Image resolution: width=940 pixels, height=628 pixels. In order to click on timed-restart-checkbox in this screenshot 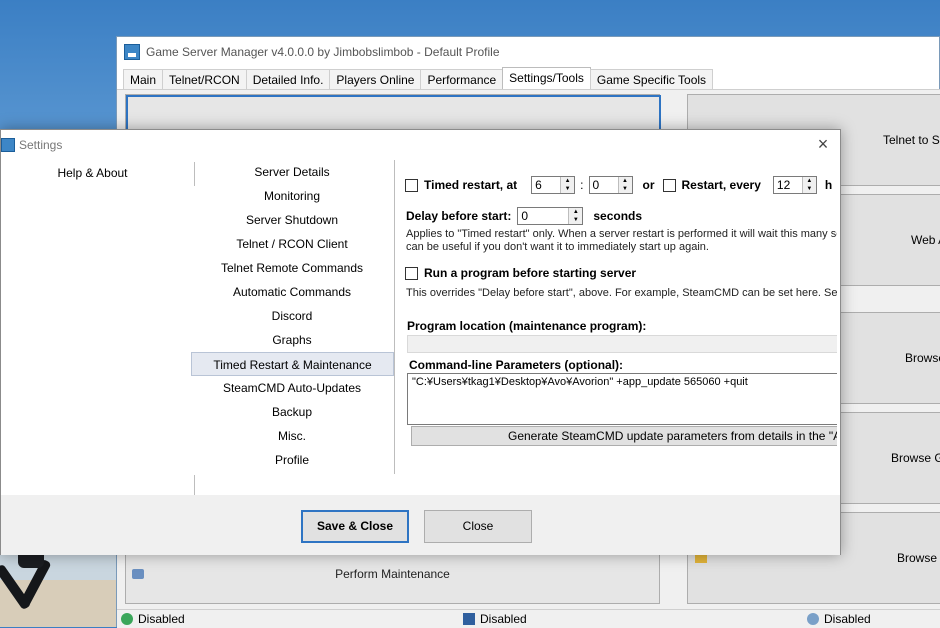, I will do `click(411, 185)`.